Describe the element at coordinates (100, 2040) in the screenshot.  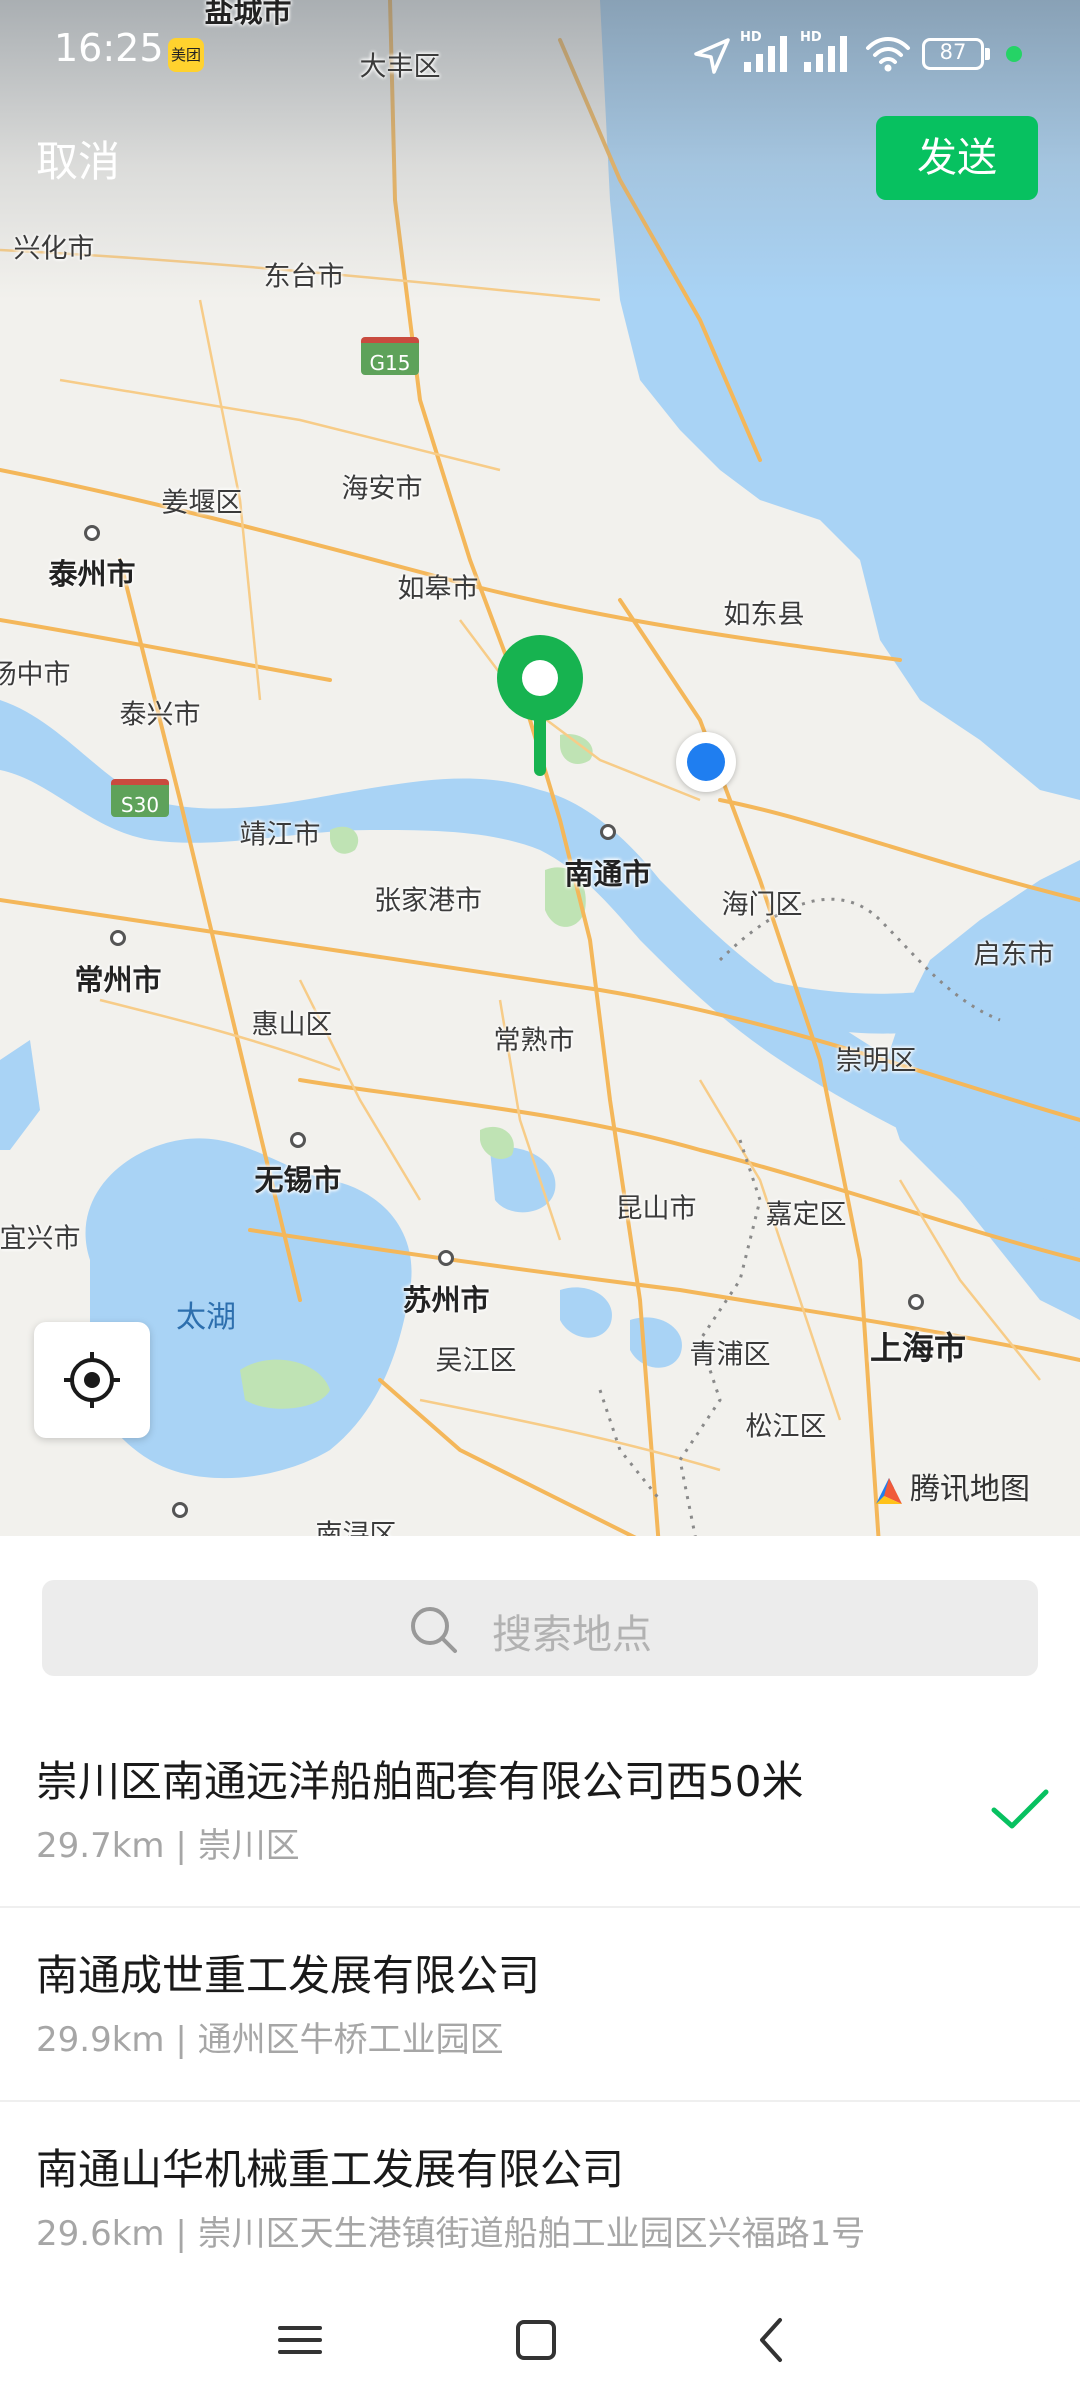
I see `place-distance: 29.9km` at that location.